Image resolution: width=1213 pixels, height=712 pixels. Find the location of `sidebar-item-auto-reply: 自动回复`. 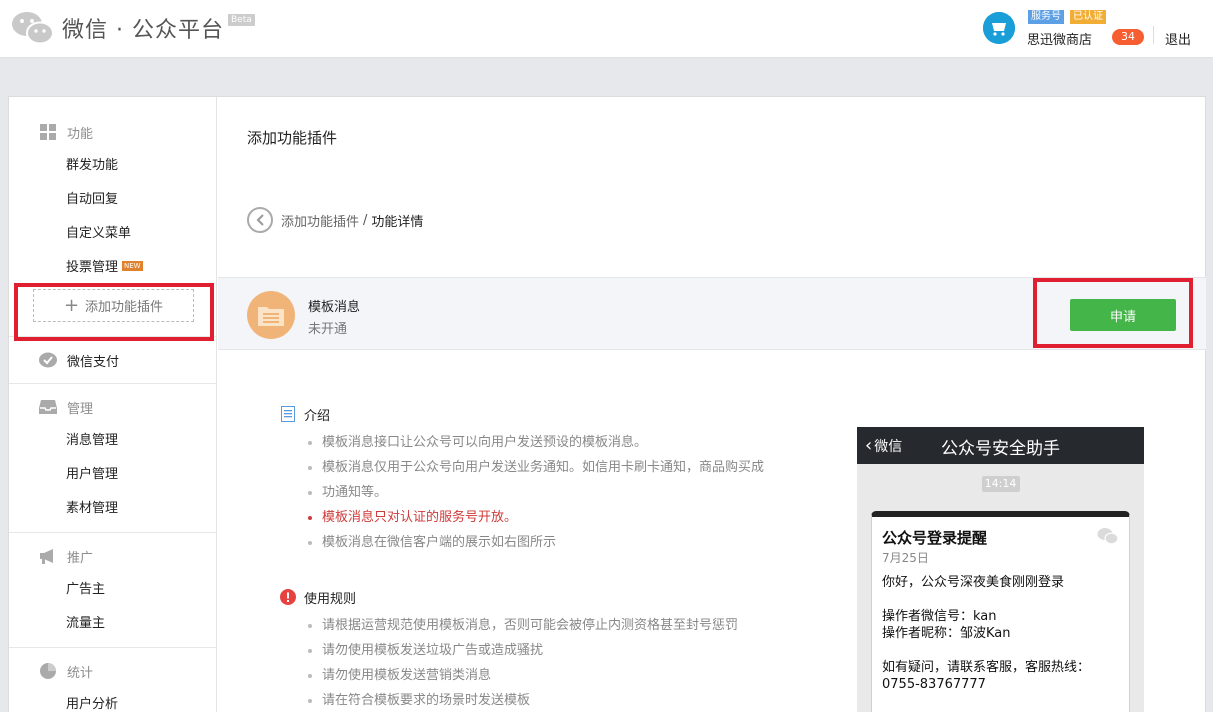

sidebar-item-auto-reply: 自动回复 is located at coordinates (112, 200).